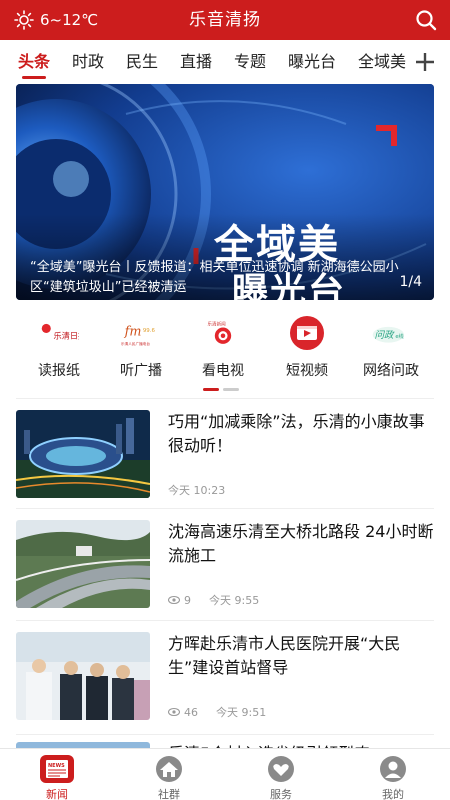 The height and width of the screenshot is (800, 450). Describe the element at coordinates (393, 794) in the screenshot. I see `nav-label: 我的` at that location.